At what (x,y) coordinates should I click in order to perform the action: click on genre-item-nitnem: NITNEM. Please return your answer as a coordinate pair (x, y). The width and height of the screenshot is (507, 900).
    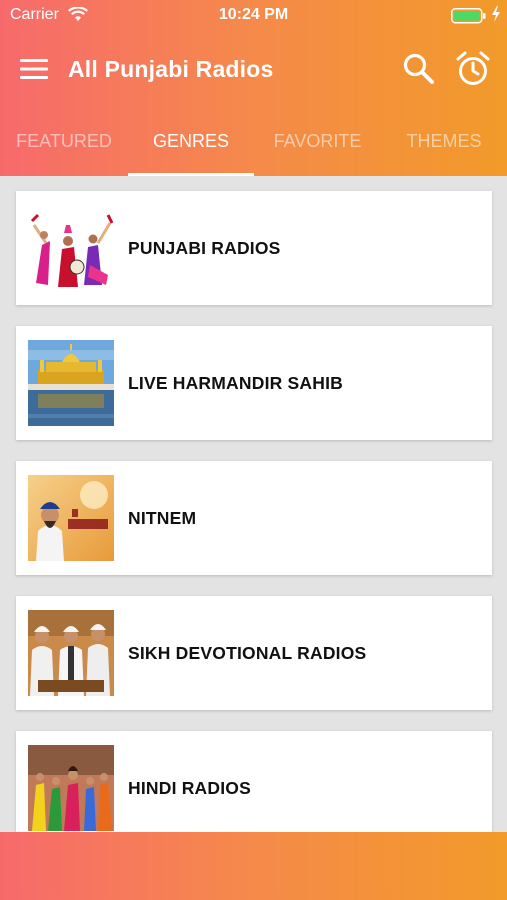
    Looking at the image, I should click on (254, 518).